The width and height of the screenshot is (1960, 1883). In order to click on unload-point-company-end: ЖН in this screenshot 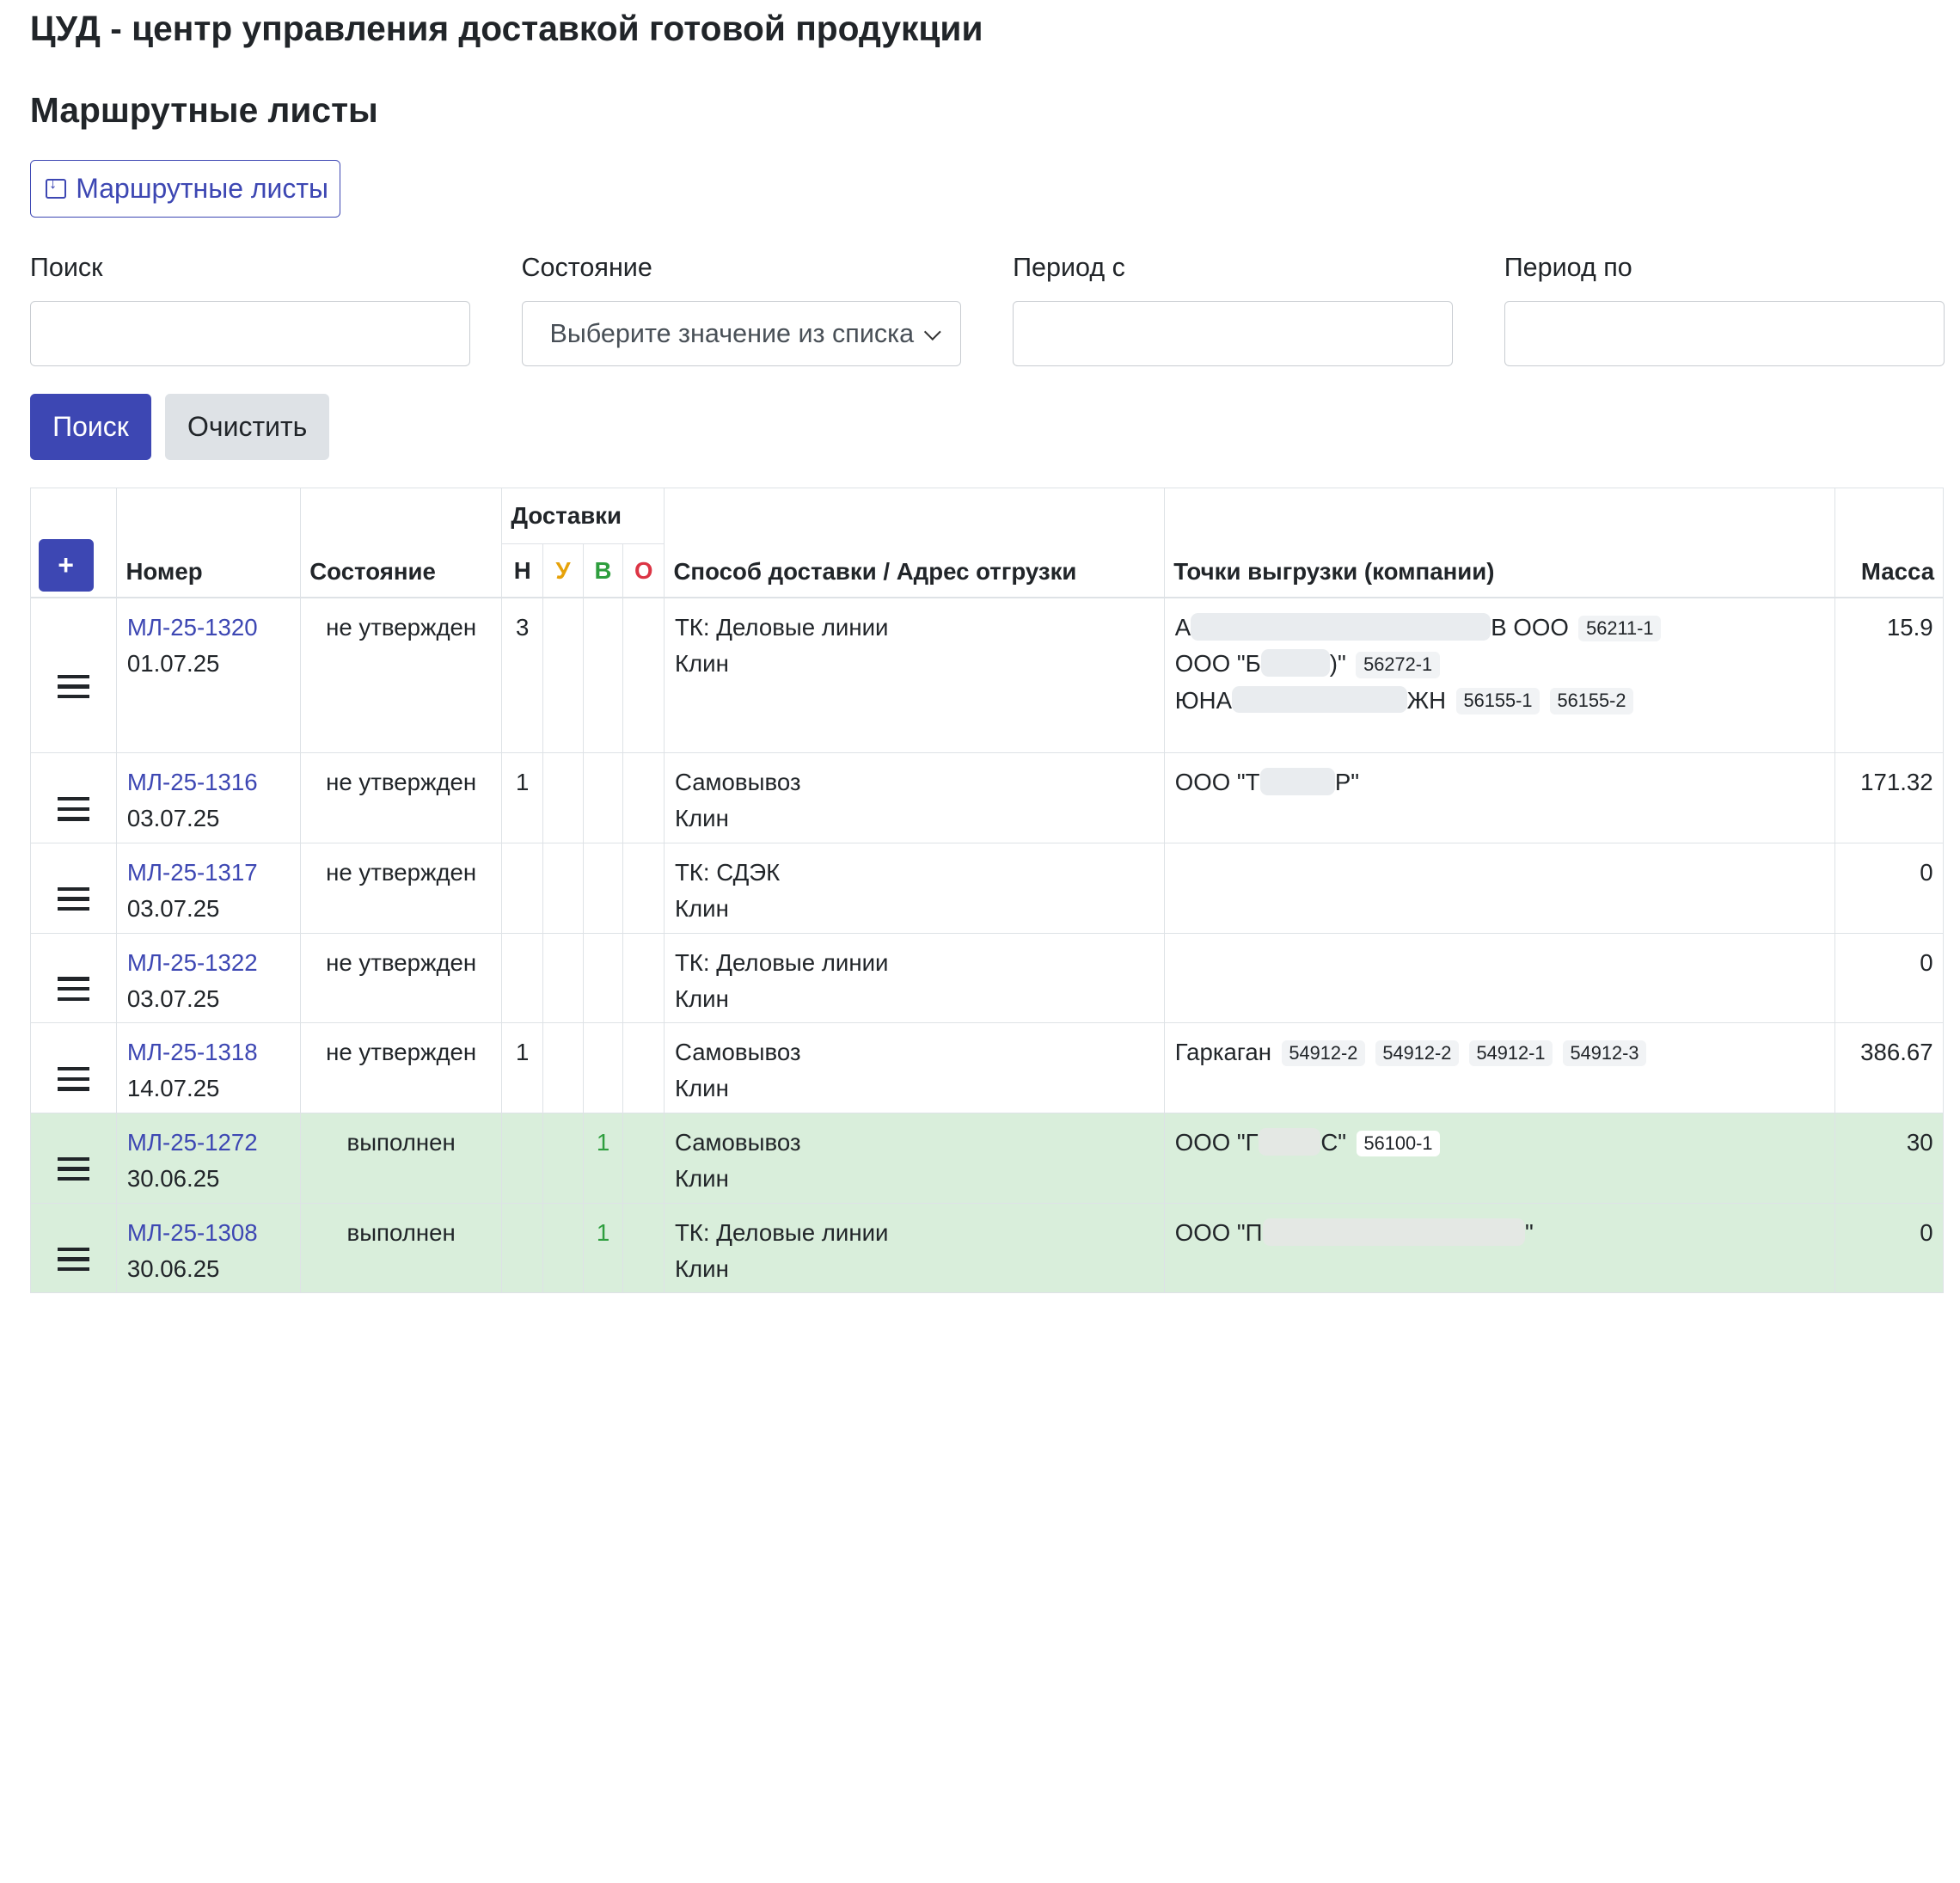, I will do `click(1426, 700)`.